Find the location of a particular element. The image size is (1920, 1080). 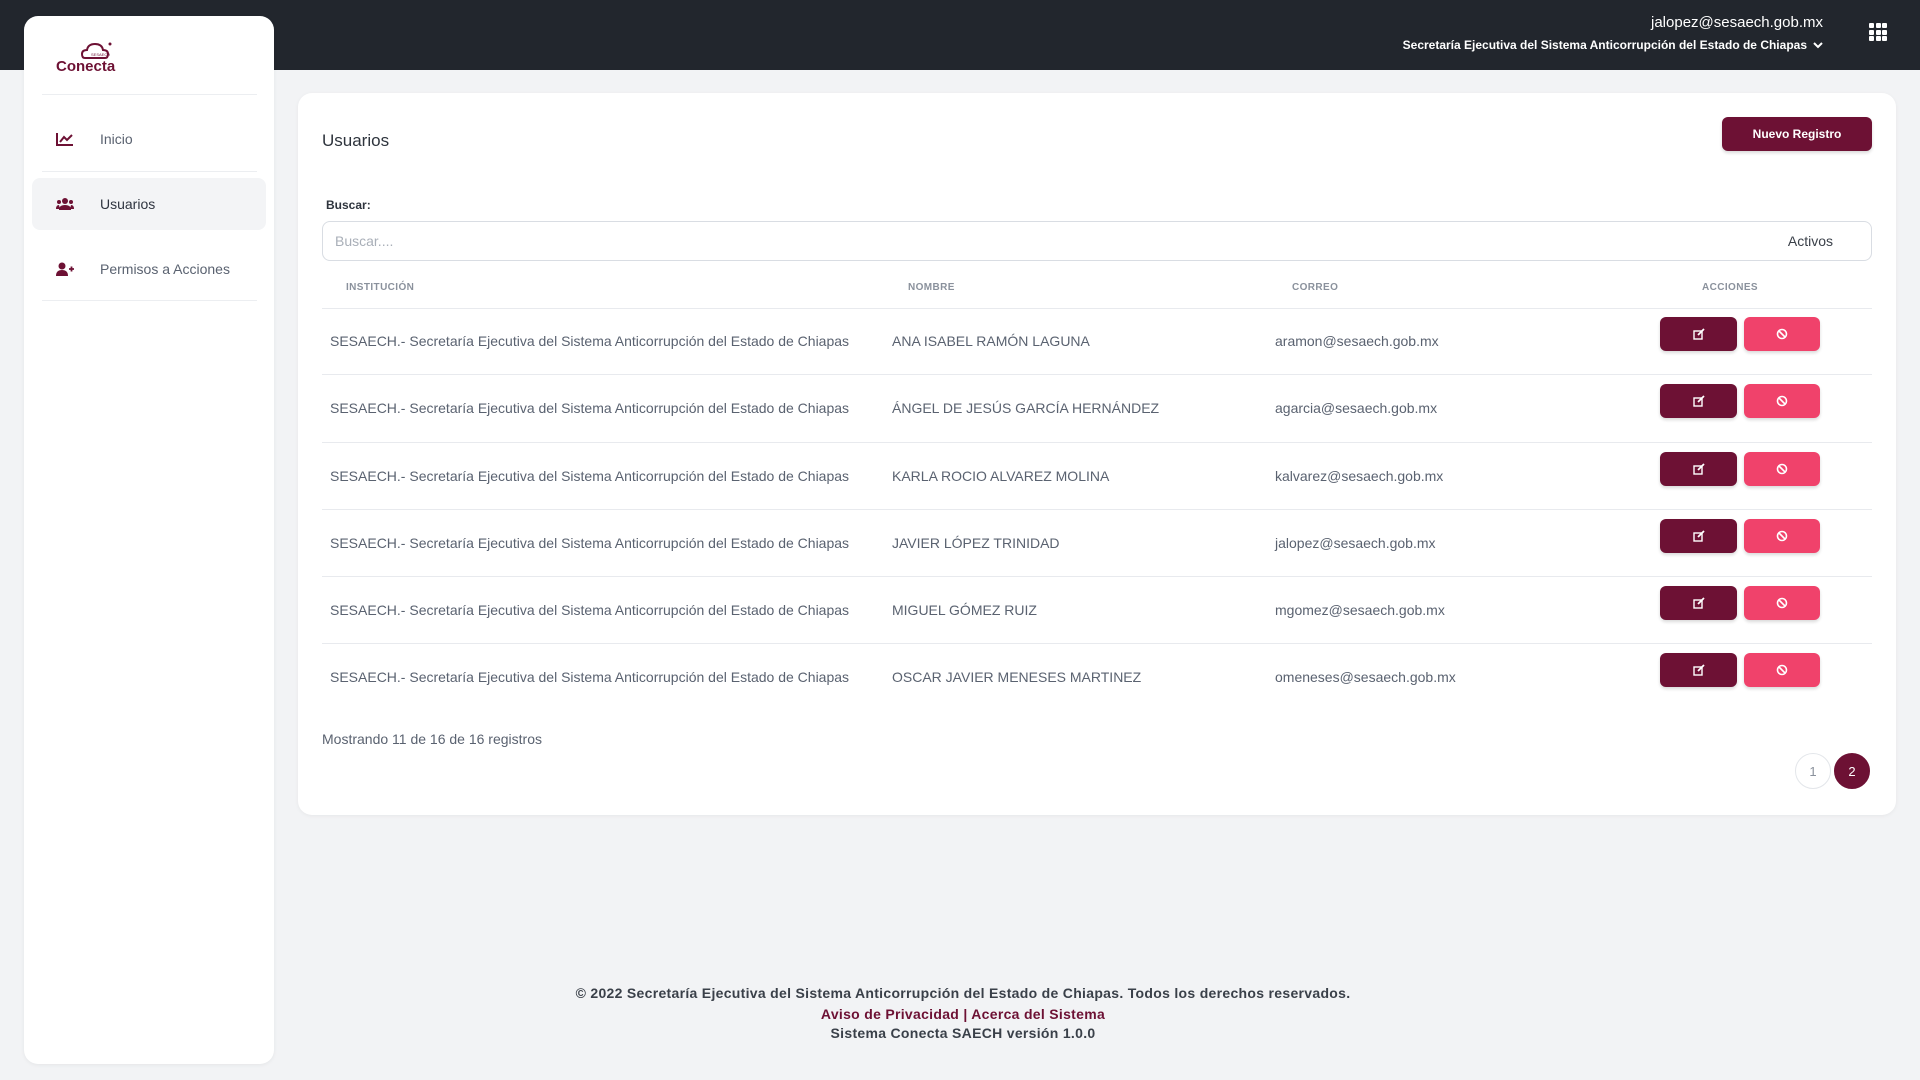

email-cell: mgomez@sesaech.gob.mx is located at coordinates (1360, 610).